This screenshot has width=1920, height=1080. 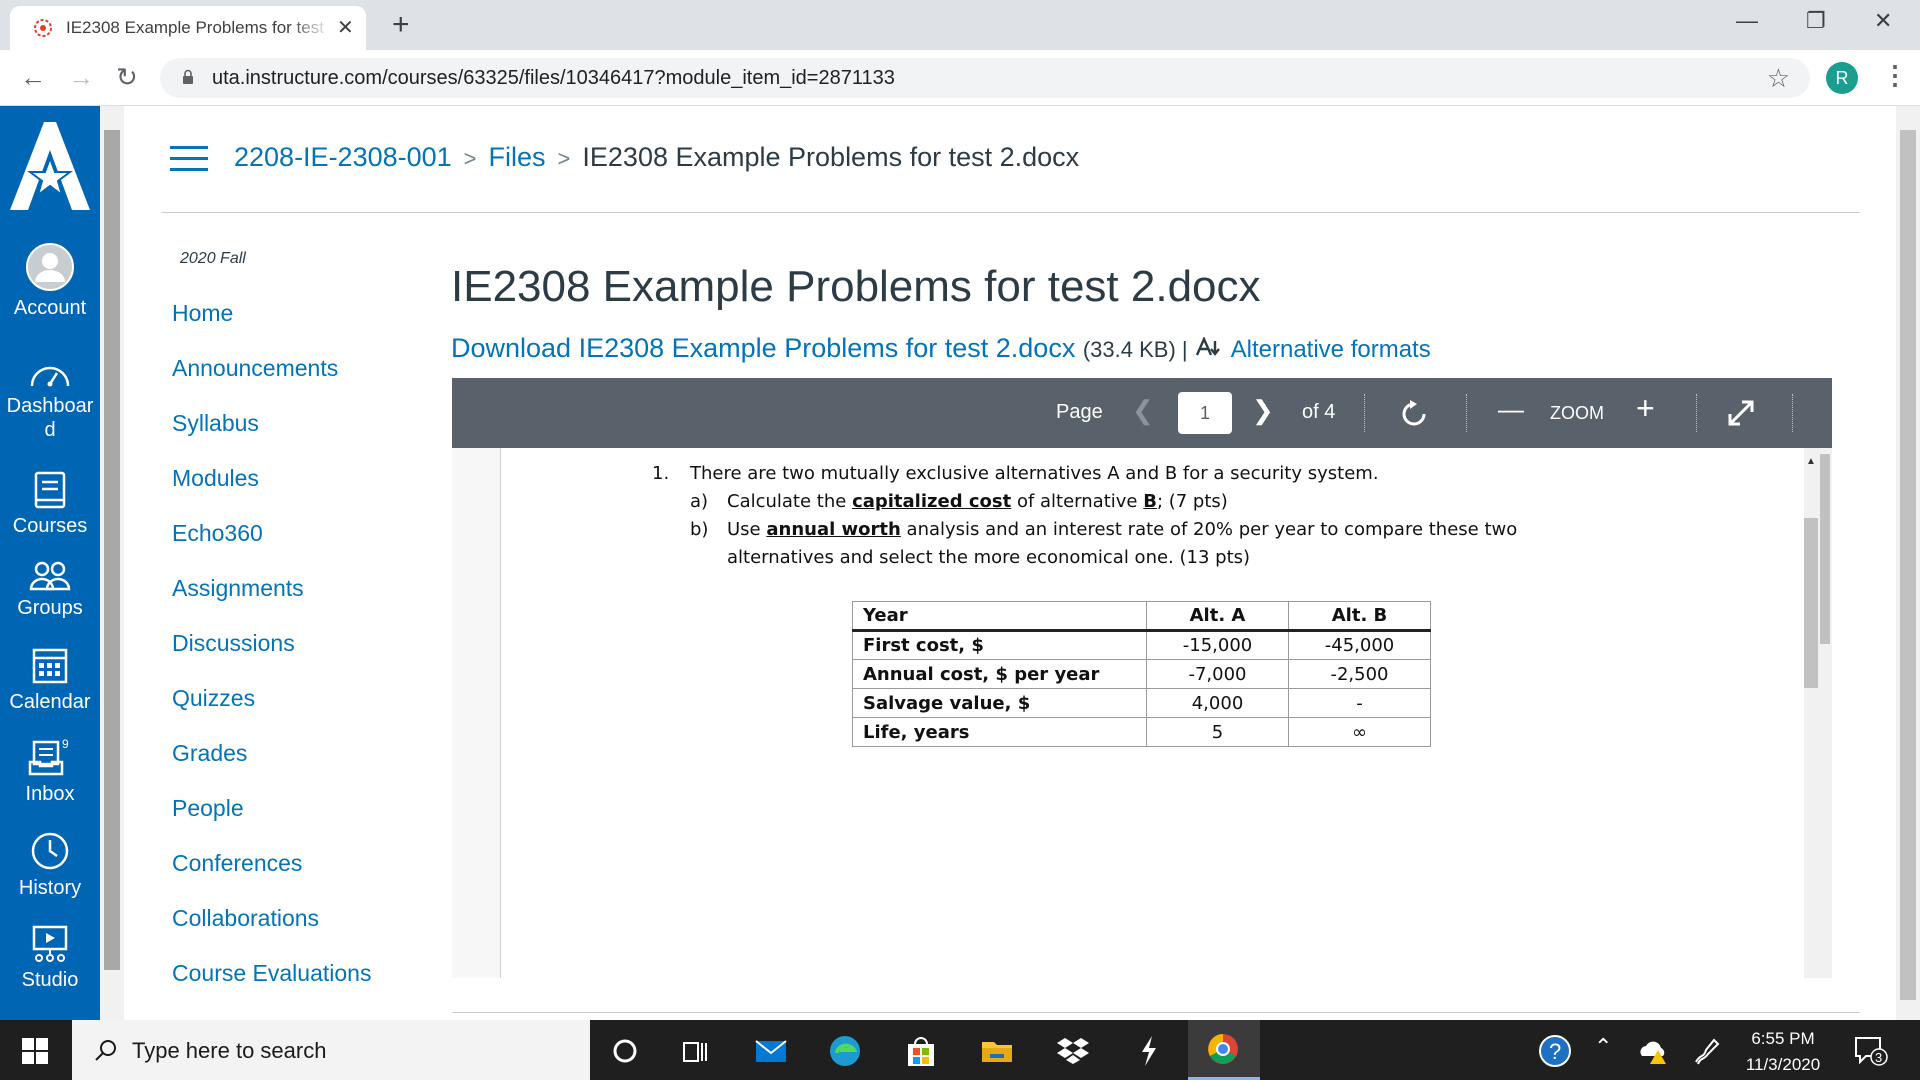 I want to click on restore-icon: ❐, so click(x=1816, y=21).